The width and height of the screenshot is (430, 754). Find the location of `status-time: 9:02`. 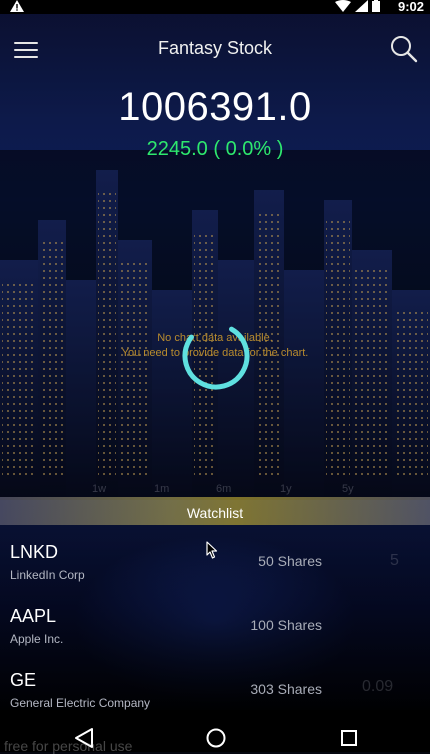

status-time: 9:02 is located at coordinates (410, 7).